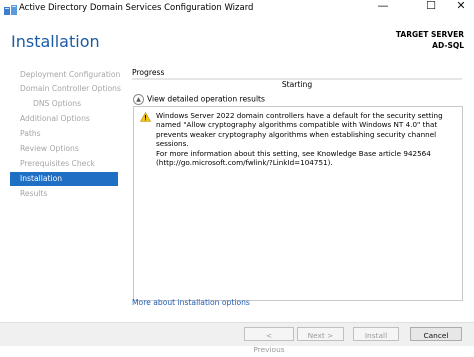 This screenshot has width=474, height=357. Describe the element at coordinates (429, 34) in the screenshot. I see `target-server-label: TARGET SERVER` at that location.